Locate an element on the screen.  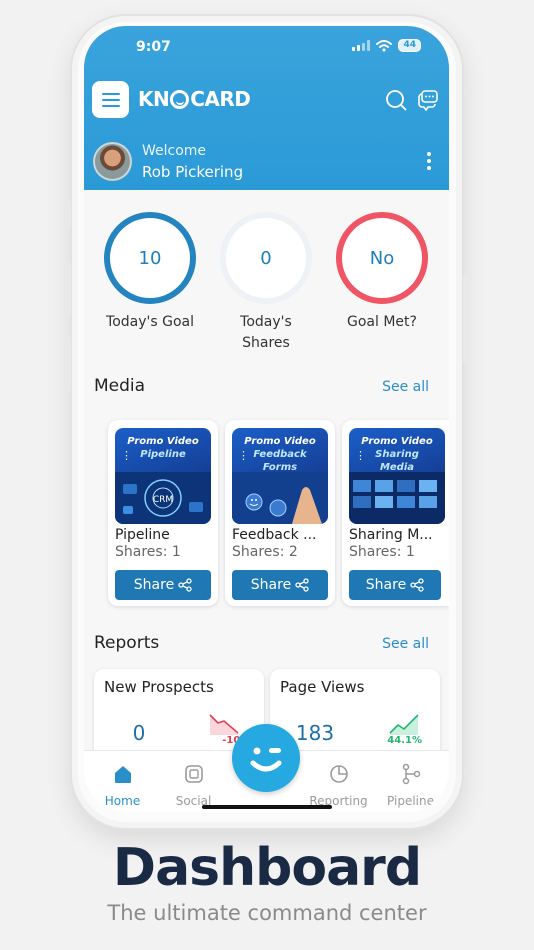
stat-ring: 0 is located at coordinates (266, 258).